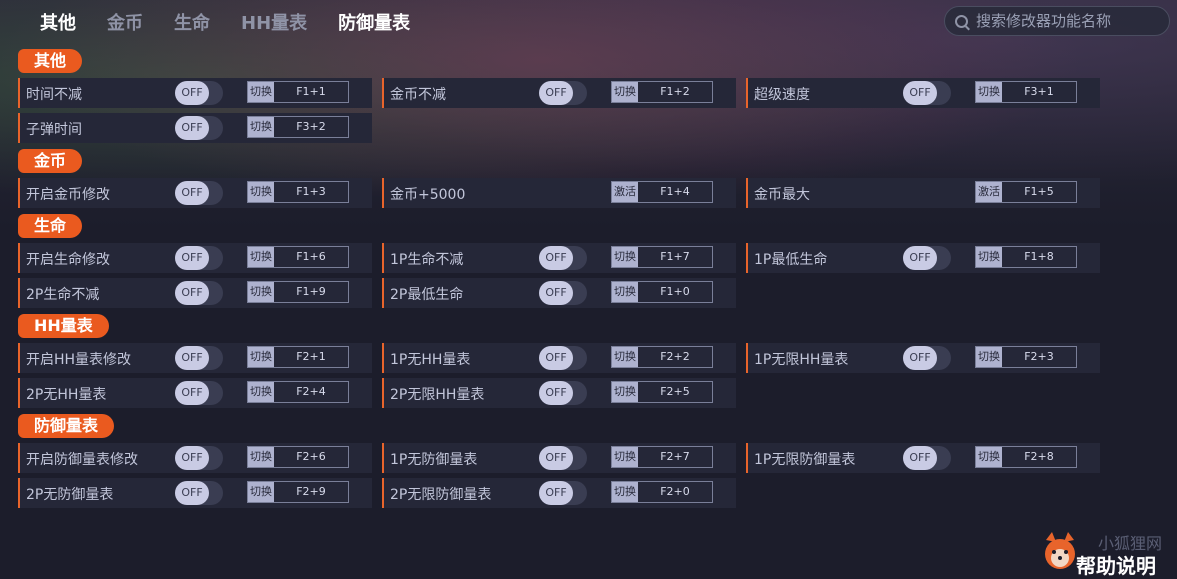 The height and width of the screenshot is (579, 1177). Describe the element at coordinates (1116, 564) in the screenshot. I see `help-button: 帮助说明` at that location.